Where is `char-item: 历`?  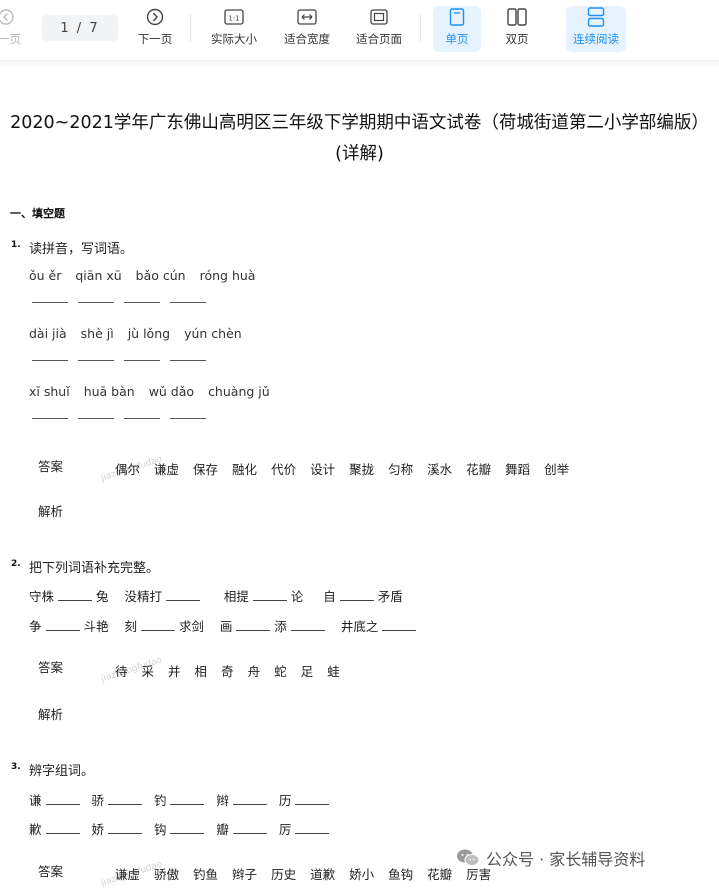
char-item: 历 is located at coordinates (285, 800).